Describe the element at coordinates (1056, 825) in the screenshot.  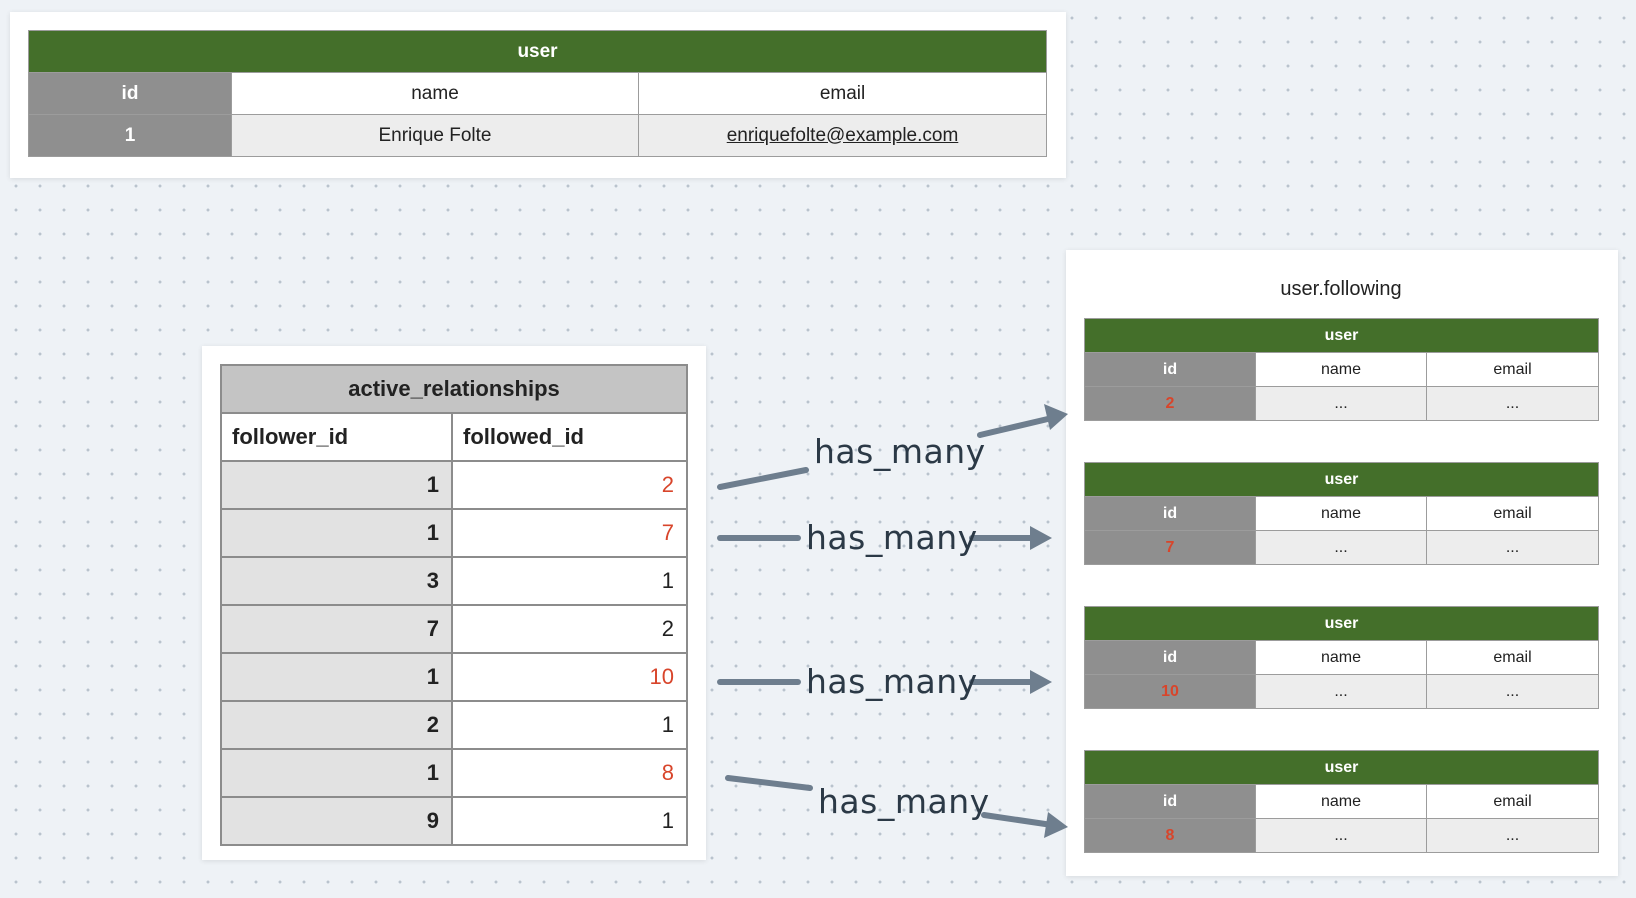
I see `arrow-4-tip` at that location.